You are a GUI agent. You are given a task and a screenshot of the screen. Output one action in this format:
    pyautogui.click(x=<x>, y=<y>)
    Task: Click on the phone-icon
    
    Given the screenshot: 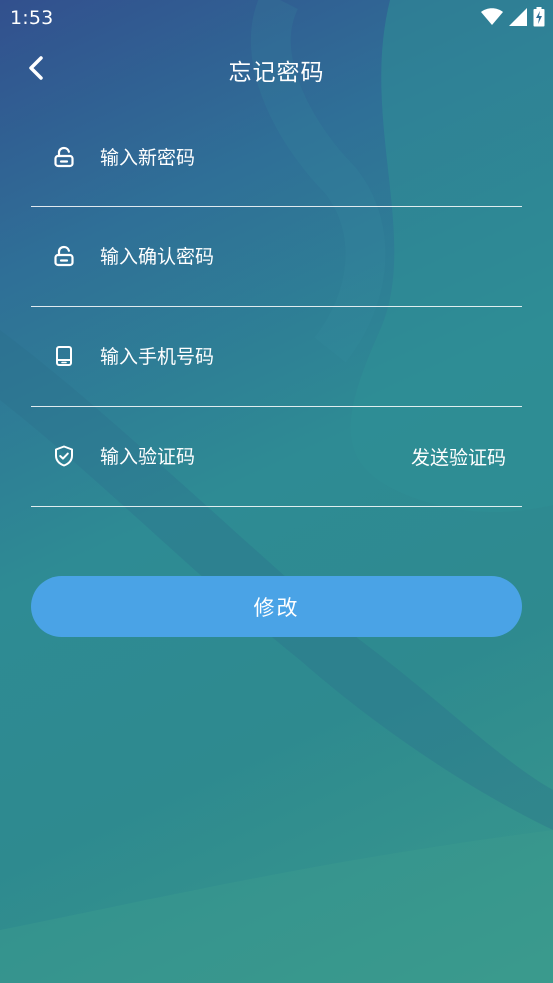 What is the action you would take?
    pyautogui.click(x=64, y=356)
    